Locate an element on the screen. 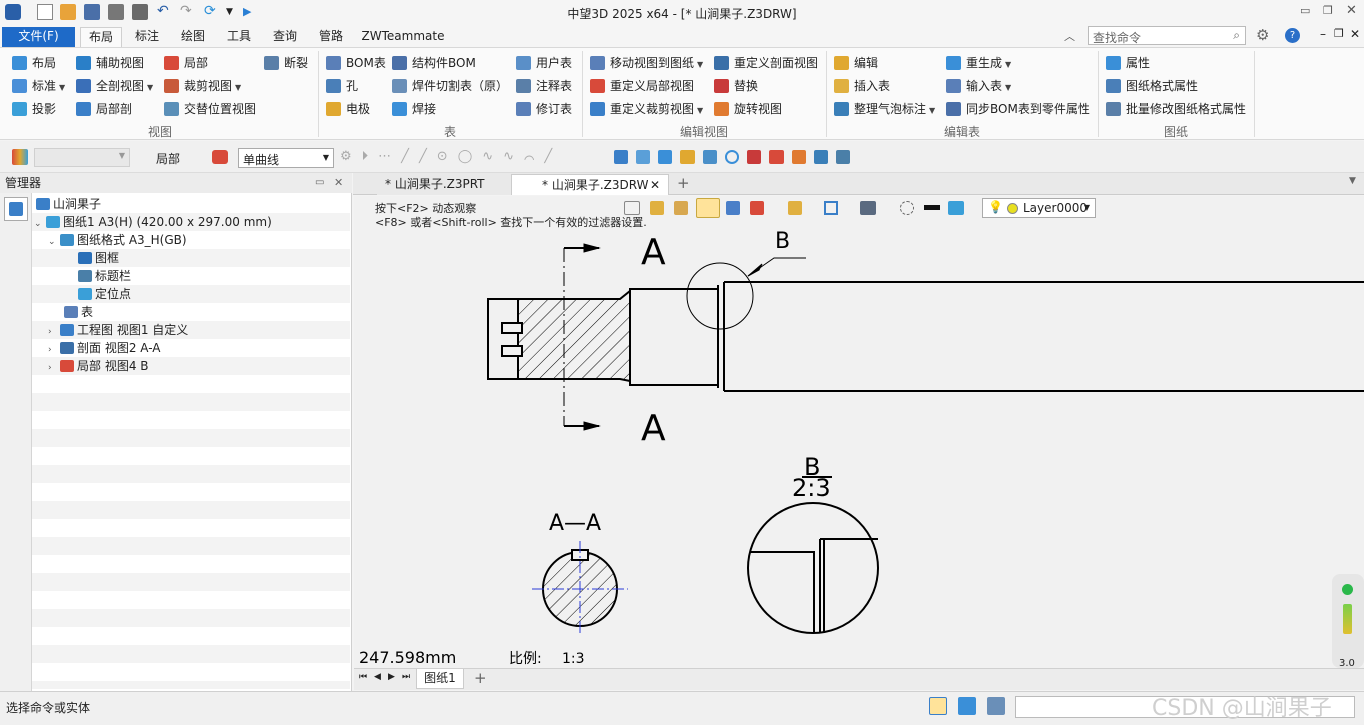 The image size is (1364, 725). doc-restore-button: ❐ is located at coordinates (1339, 33).